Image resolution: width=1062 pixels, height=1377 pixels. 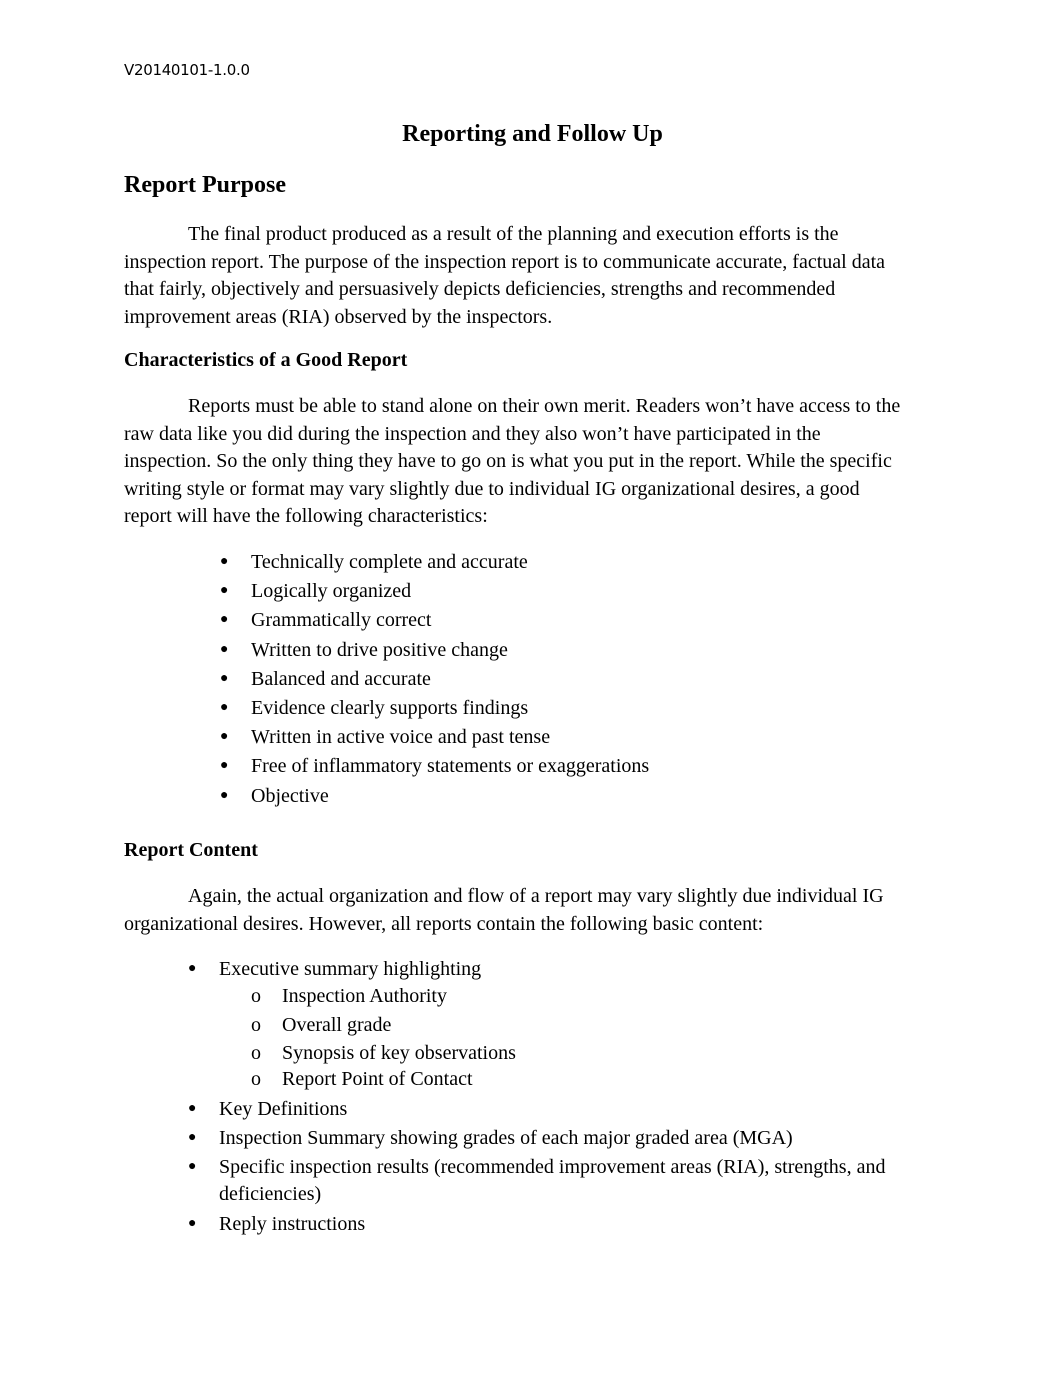 I want to click on section-heading-report-purpose: Report Purpose, so click(x=205, y=185).